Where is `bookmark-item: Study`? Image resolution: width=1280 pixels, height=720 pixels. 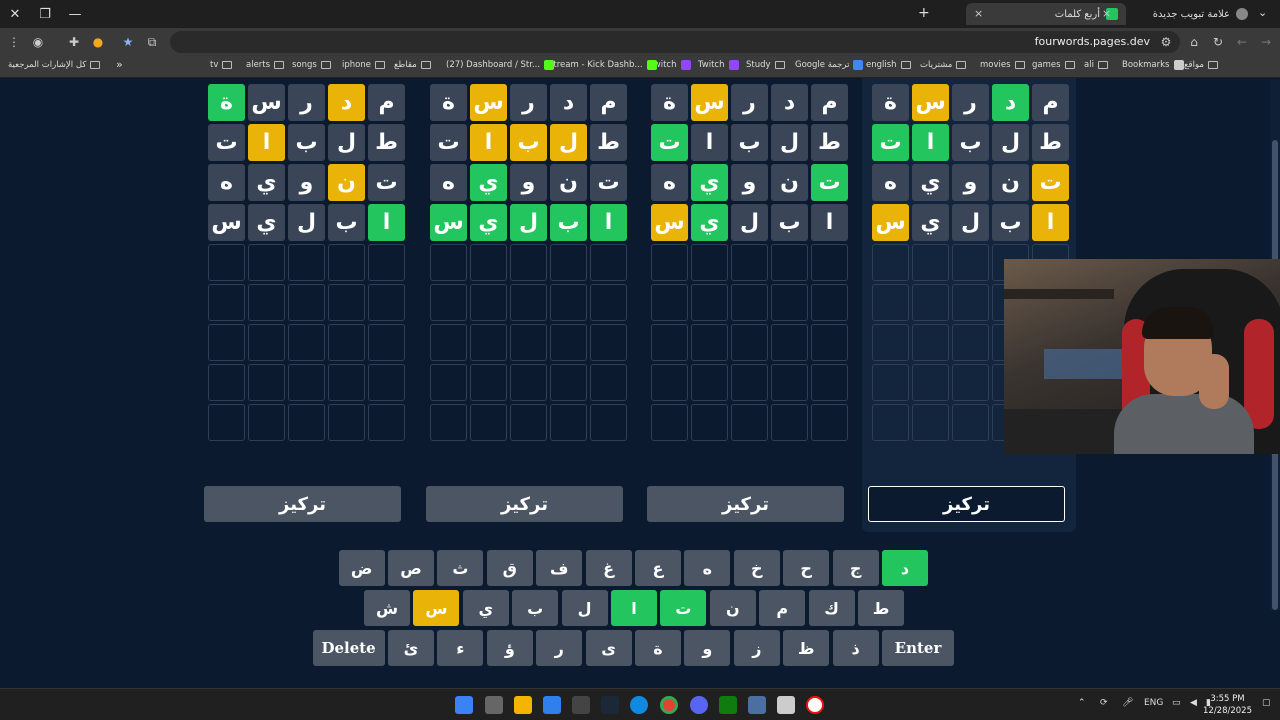
bookmark-item: Study is located at coordinates (765, 65).